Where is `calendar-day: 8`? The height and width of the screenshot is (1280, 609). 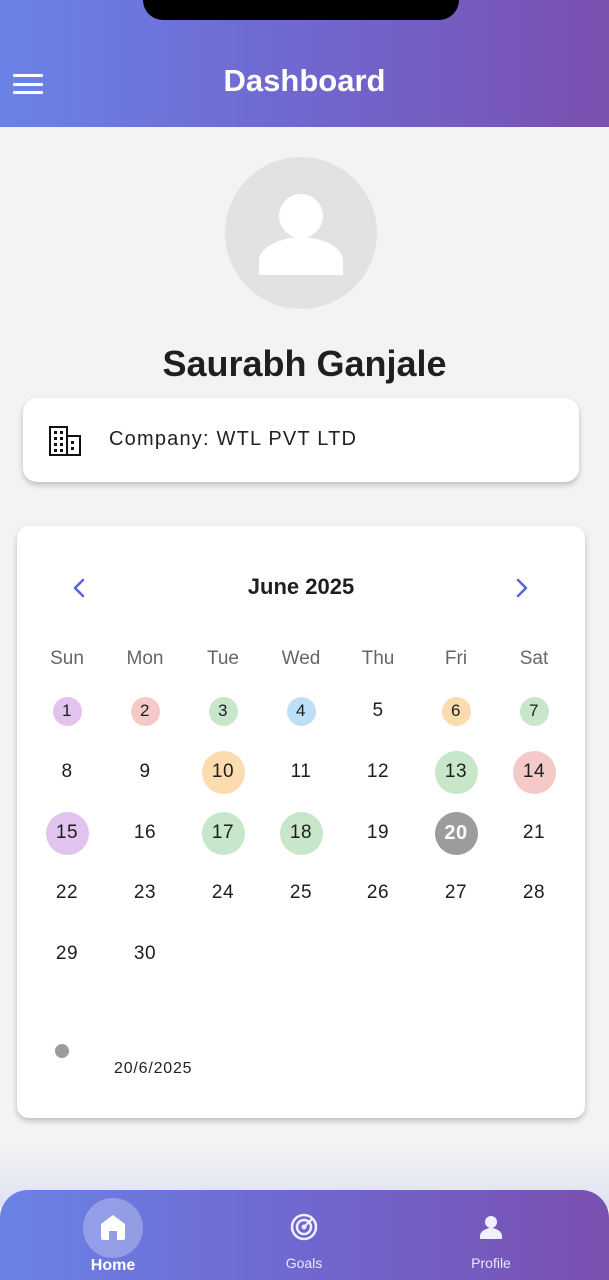 calendar-day: 8 is located at coordinates (67, 772).